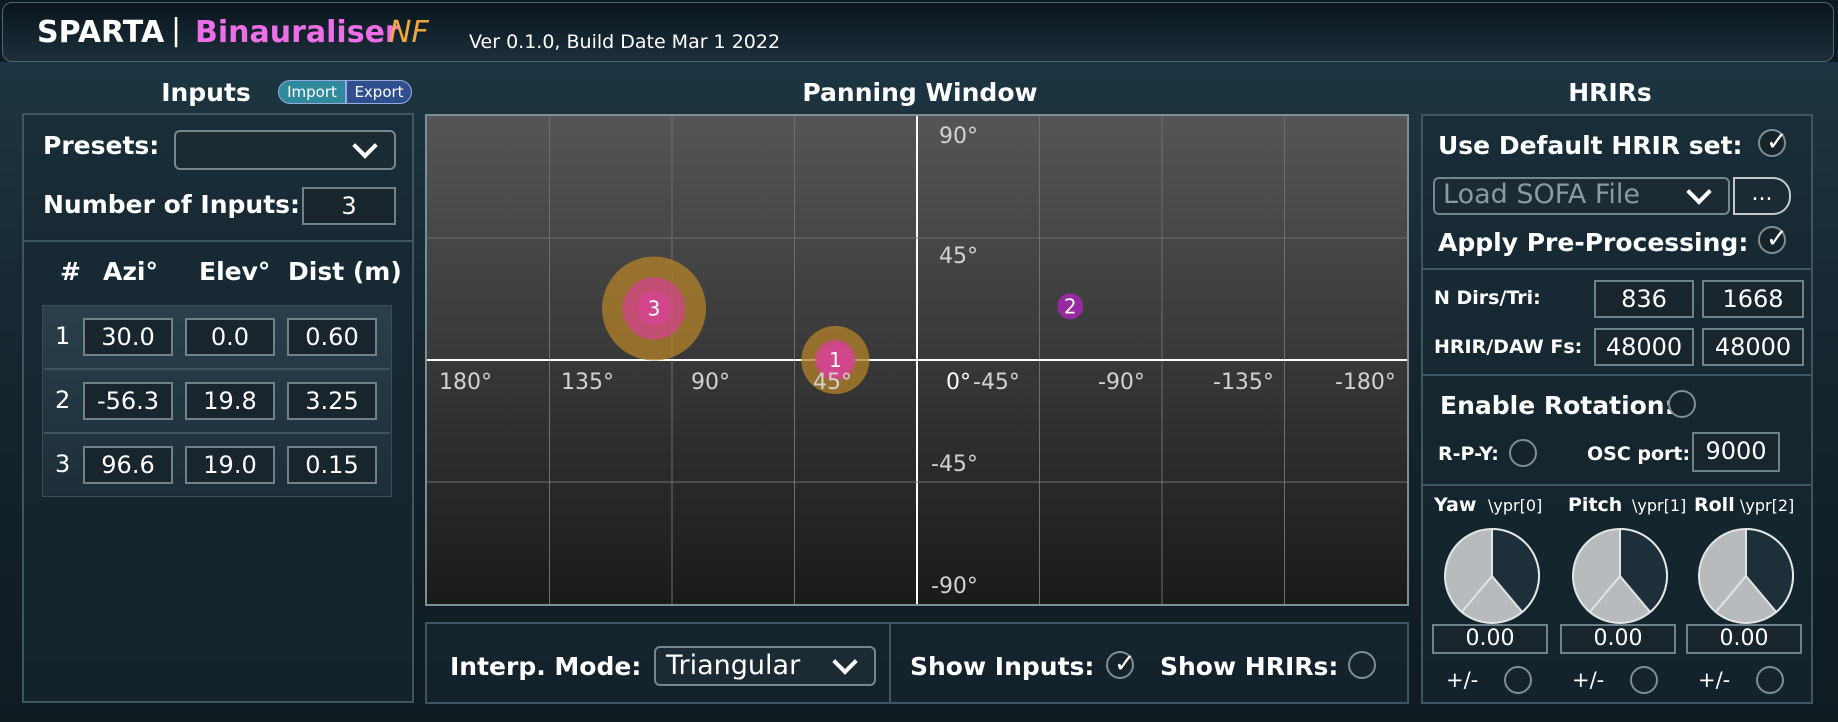 The width and height of the screenshot is (1838, 722). What do you see at coordinates (1002, 666) in the screenshot?
I see `show-inputs-label: Show Inputs:` at bounding box center [1002, 666].